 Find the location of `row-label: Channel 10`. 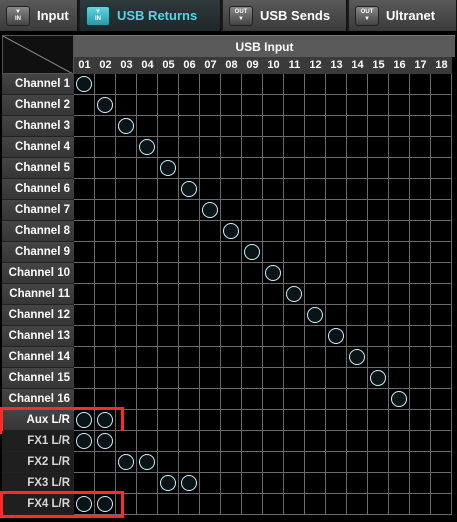

row-label: Channel 10 is located at coordinates (38, 273).